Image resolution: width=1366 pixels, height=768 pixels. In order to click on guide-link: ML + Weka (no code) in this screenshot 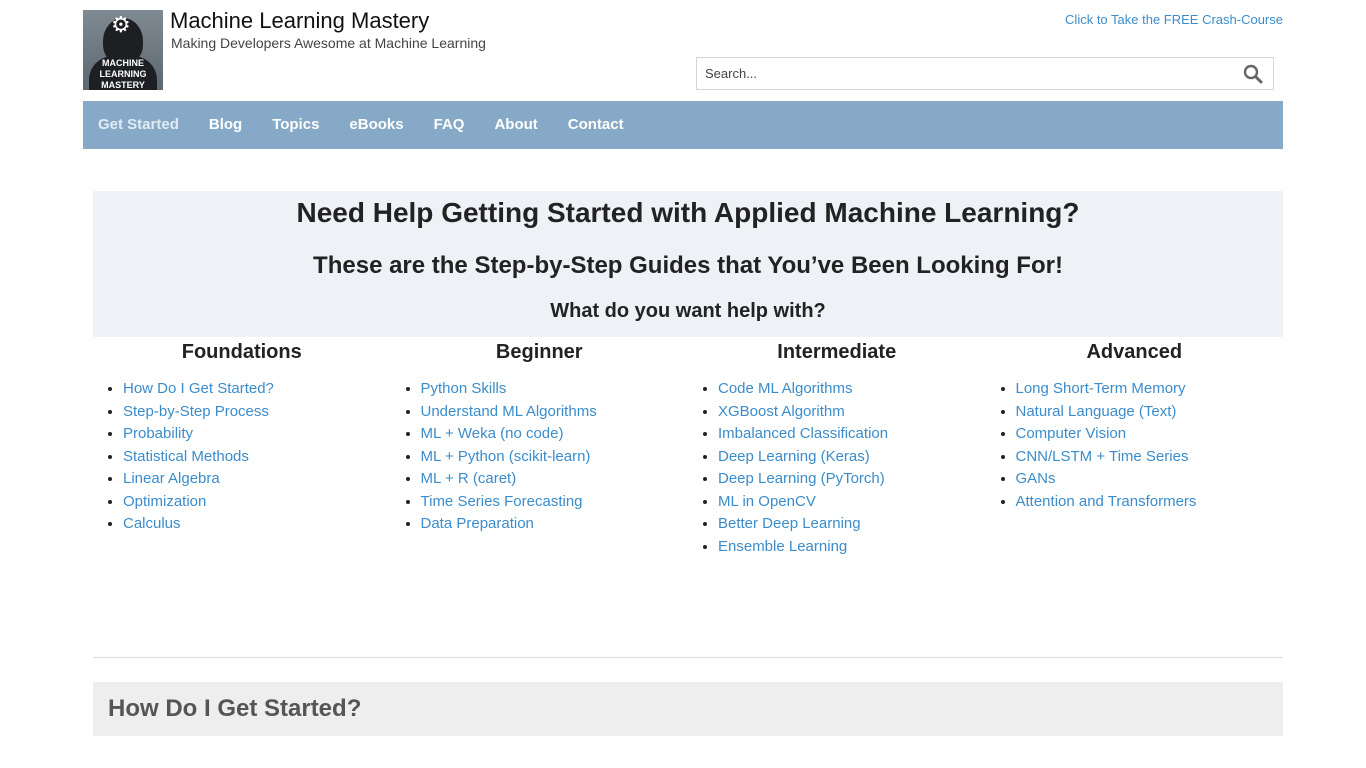, I will do `click(492, 433)`.